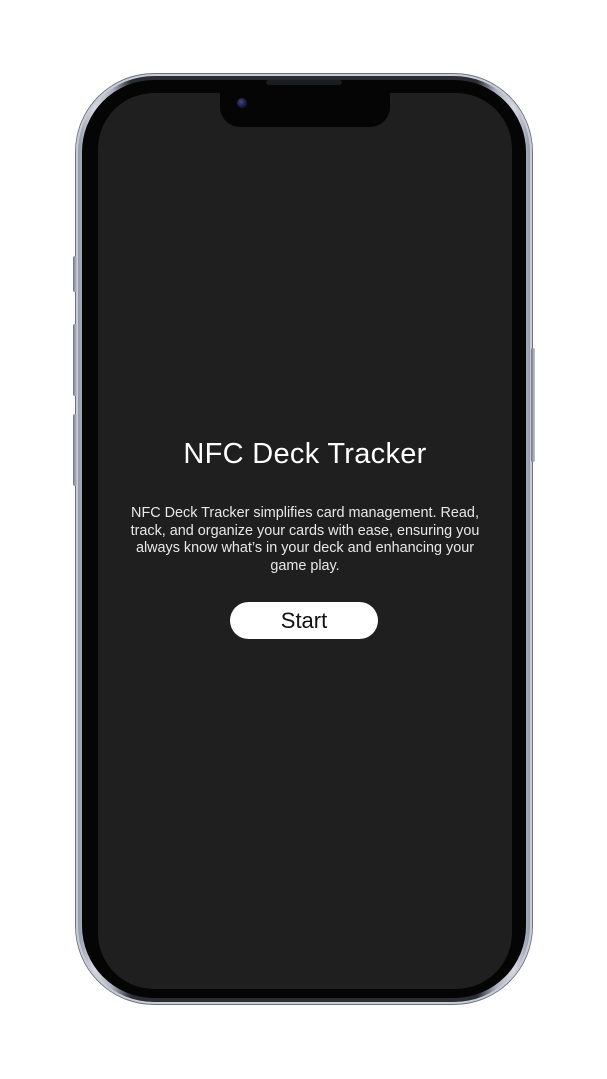  I want to click on notch, so click(305, 110).